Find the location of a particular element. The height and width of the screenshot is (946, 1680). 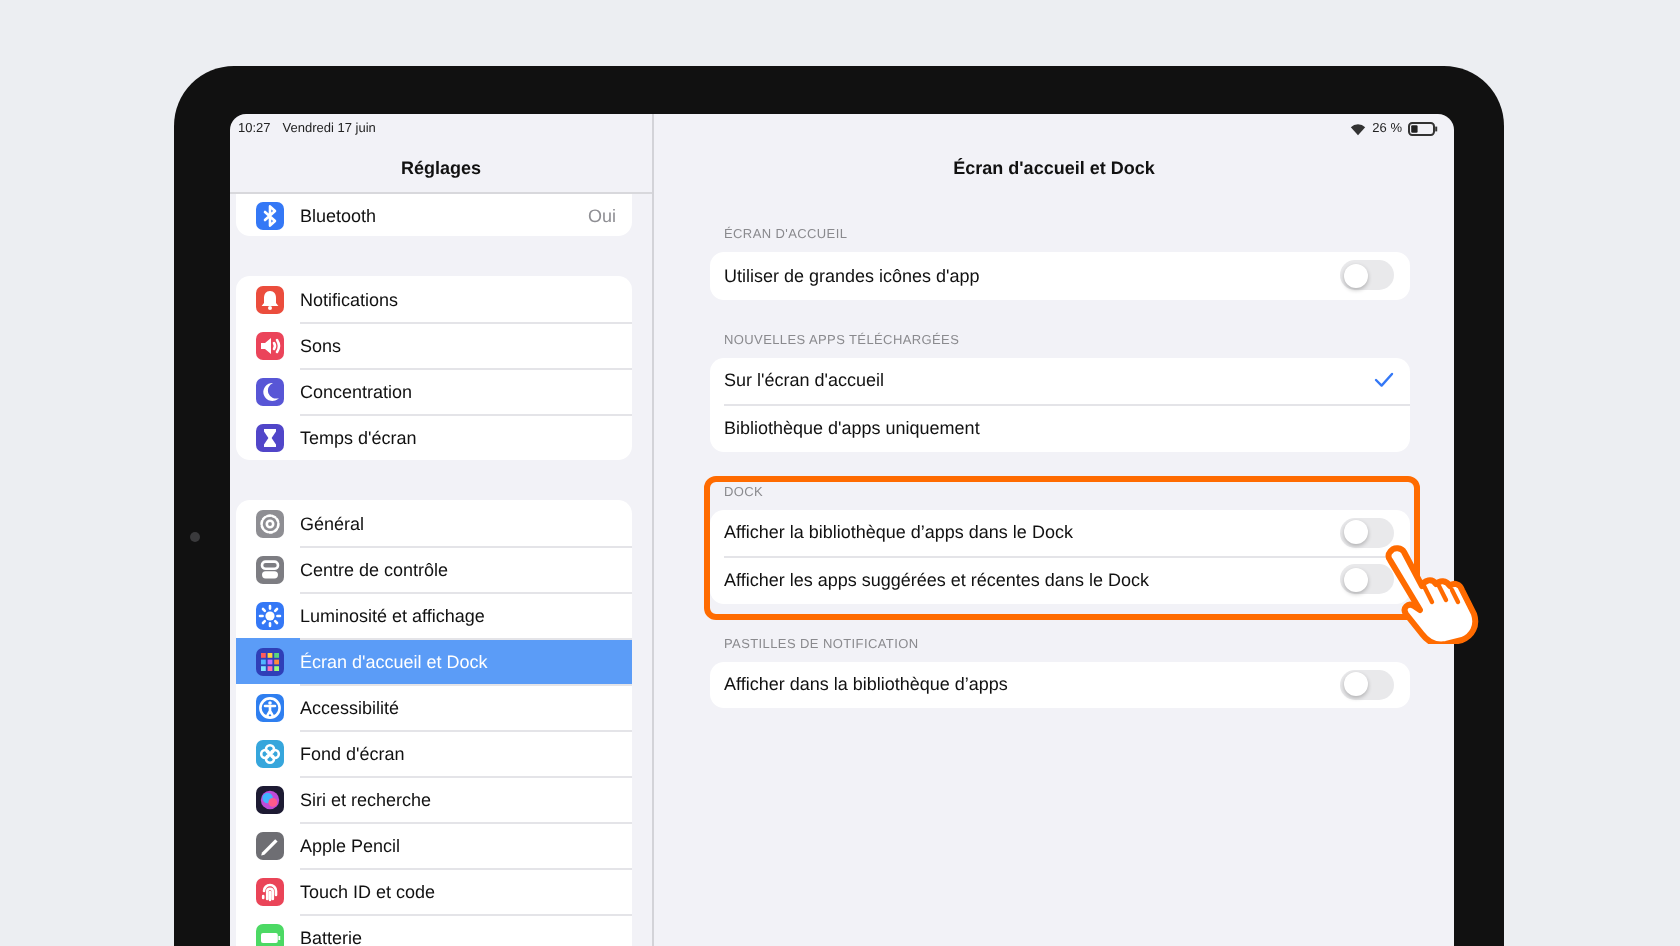

sidebar-item: Centre de contrôle is located at coordinates (434, 569).